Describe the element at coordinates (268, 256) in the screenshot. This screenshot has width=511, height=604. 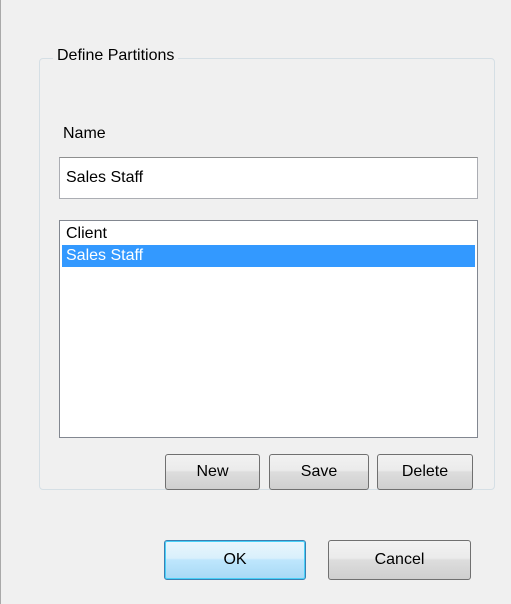
I see `list-item-sales-staff: Sales Staff` at that location.